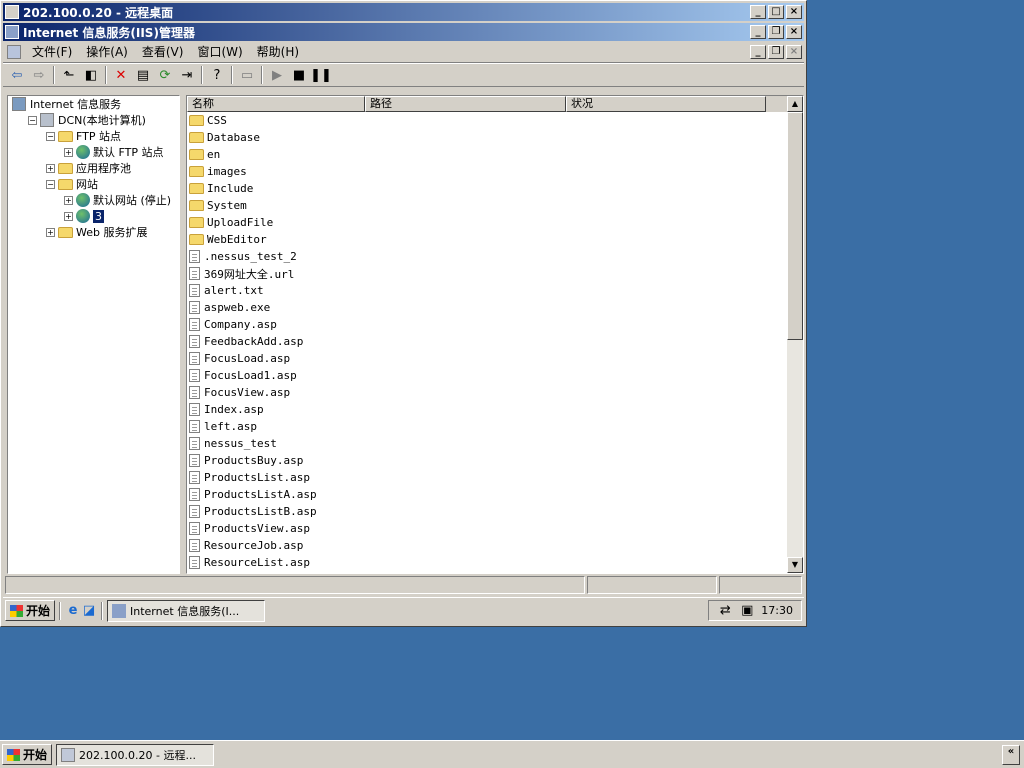 This screenshot has height=768, width=1024. I want to click on list-item: FocusLoad.asp, so click(495, 358).